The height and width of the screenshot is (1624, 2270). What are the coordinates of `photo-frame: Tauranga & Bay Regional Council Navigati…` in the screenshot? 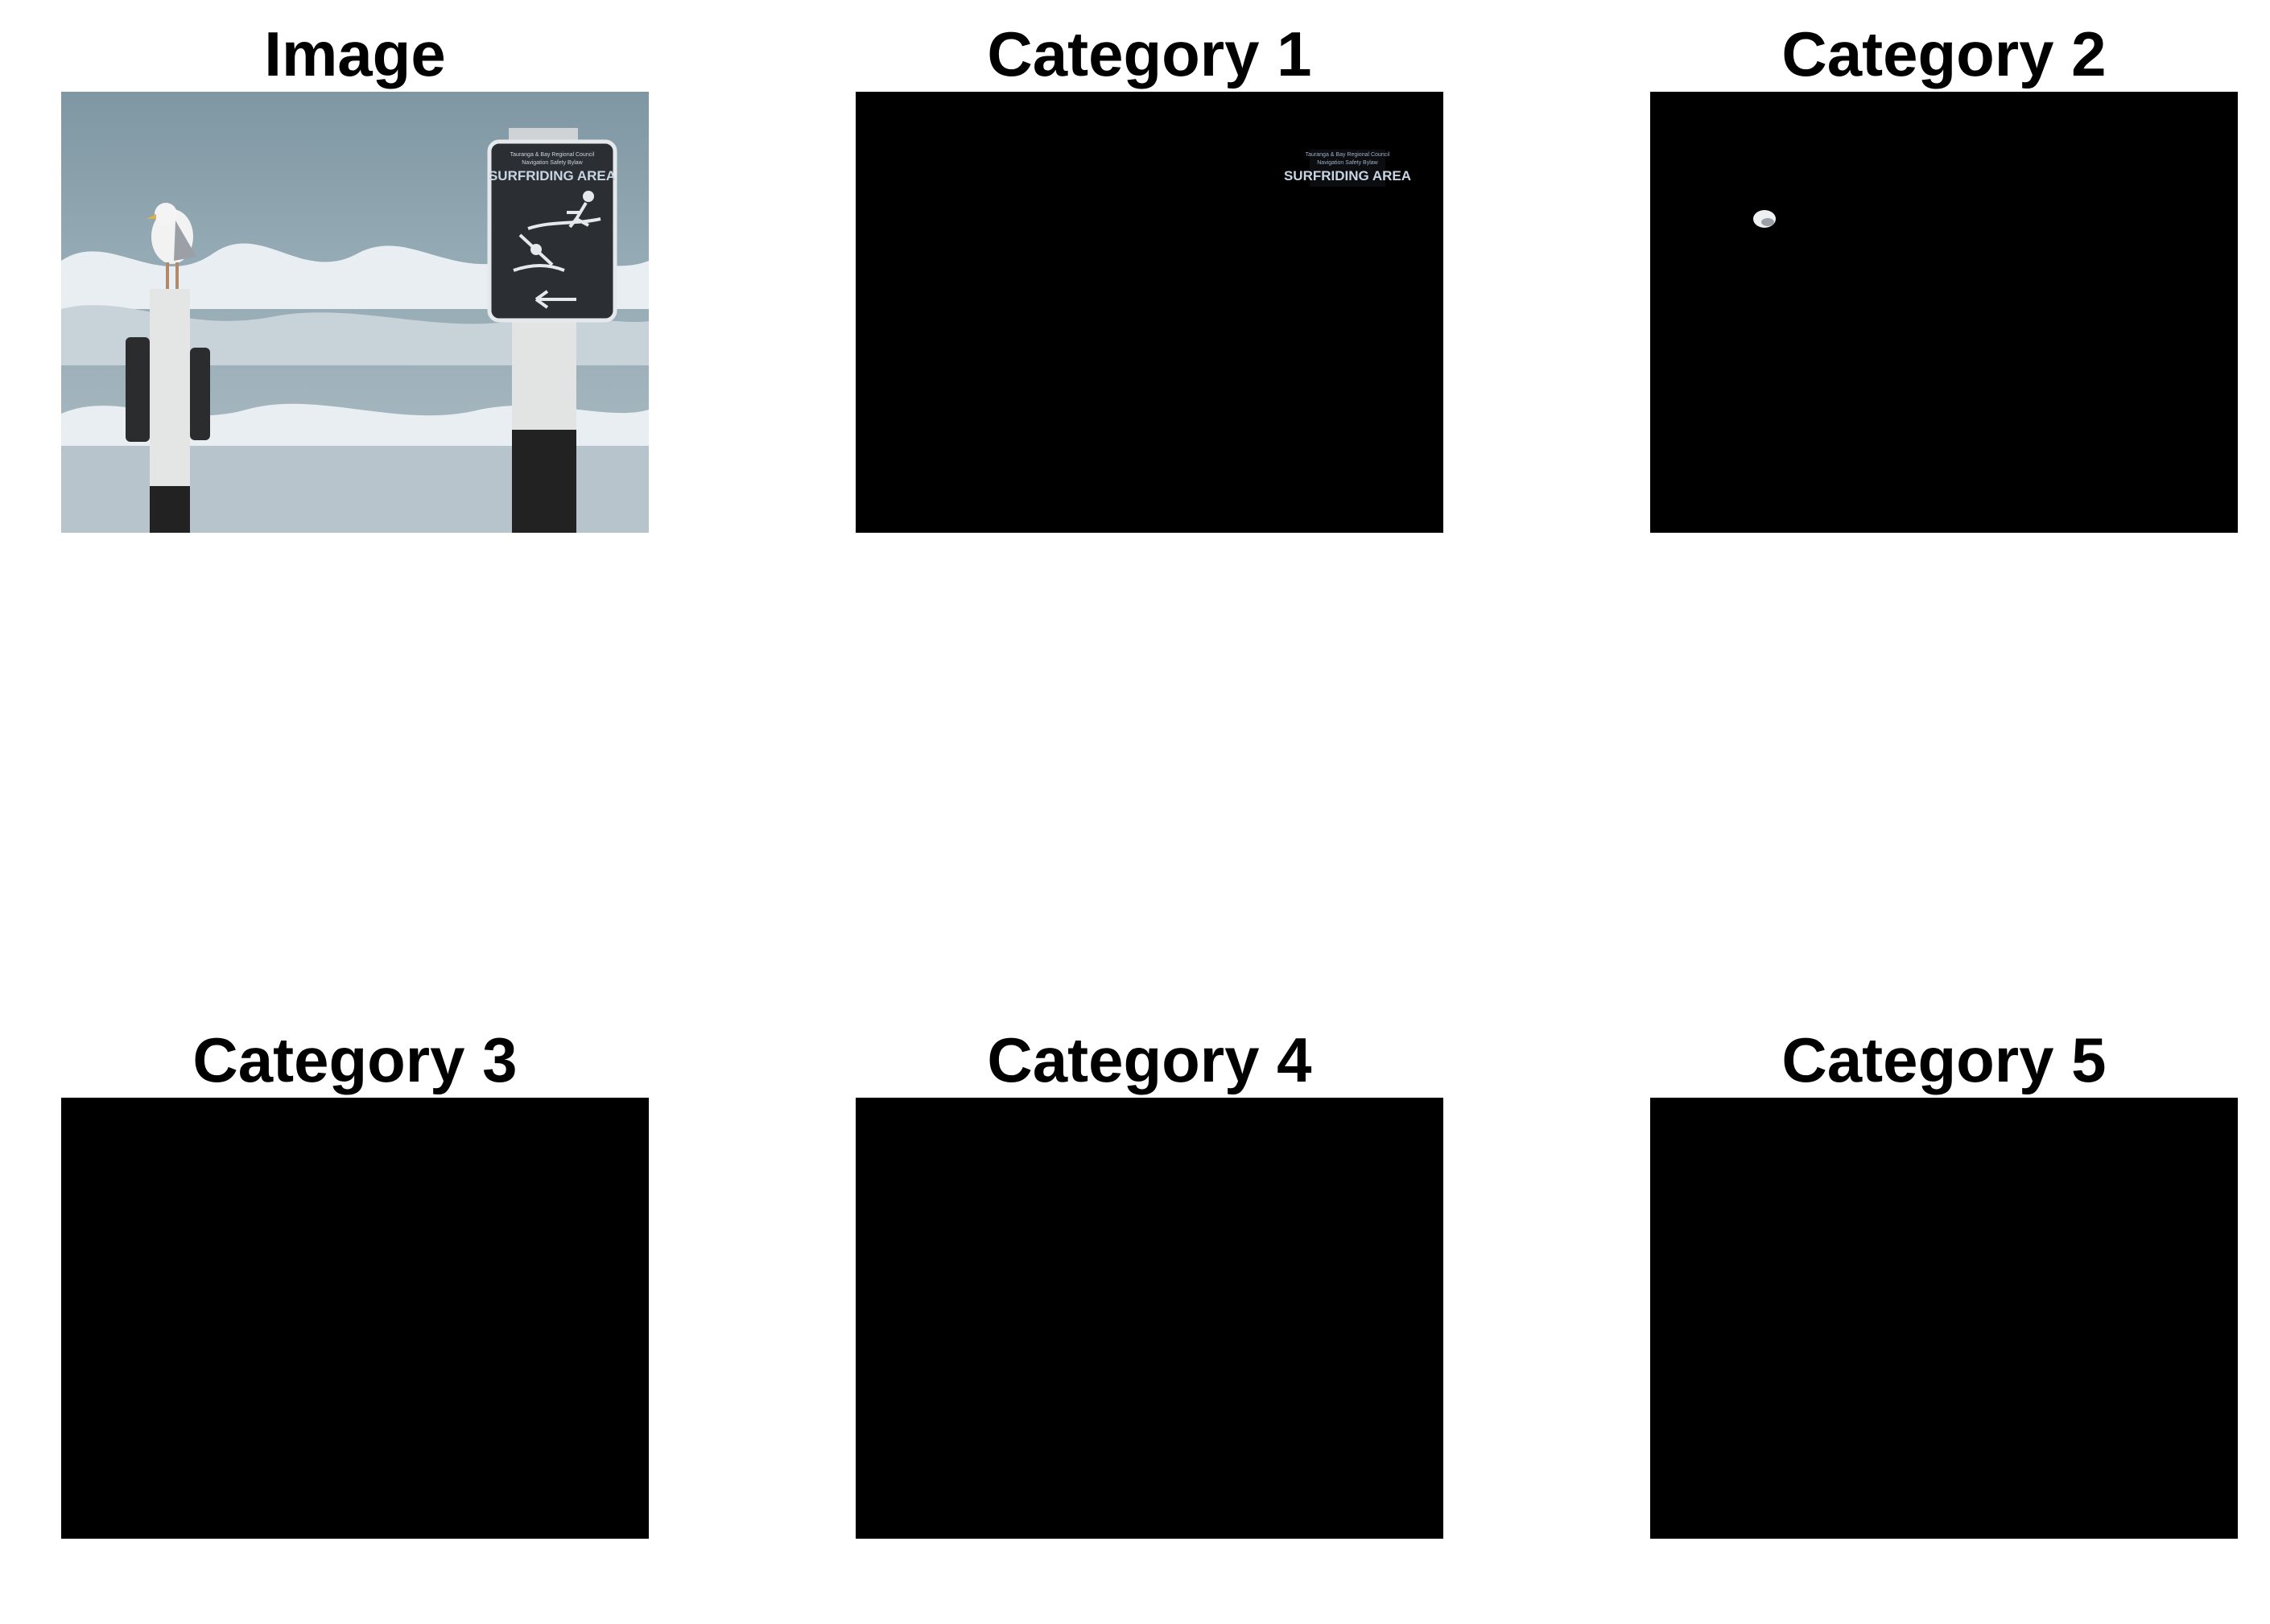 It's located at (355, 312).